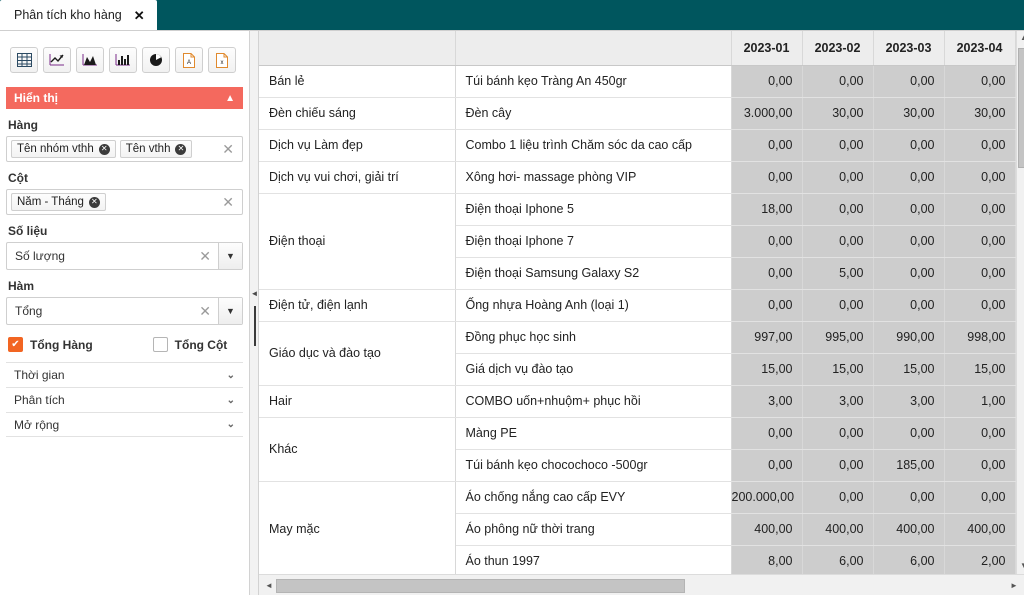  Describe the element at coordinates (37, 424) in the screenshot. I see `accordion-label: Mở rộng` at that location.